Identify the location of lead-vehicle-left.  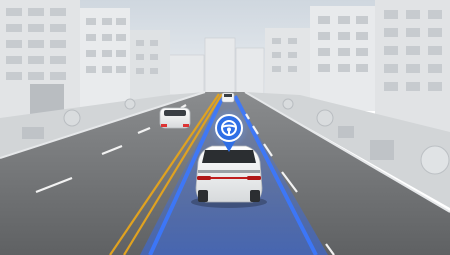
(175, 118).